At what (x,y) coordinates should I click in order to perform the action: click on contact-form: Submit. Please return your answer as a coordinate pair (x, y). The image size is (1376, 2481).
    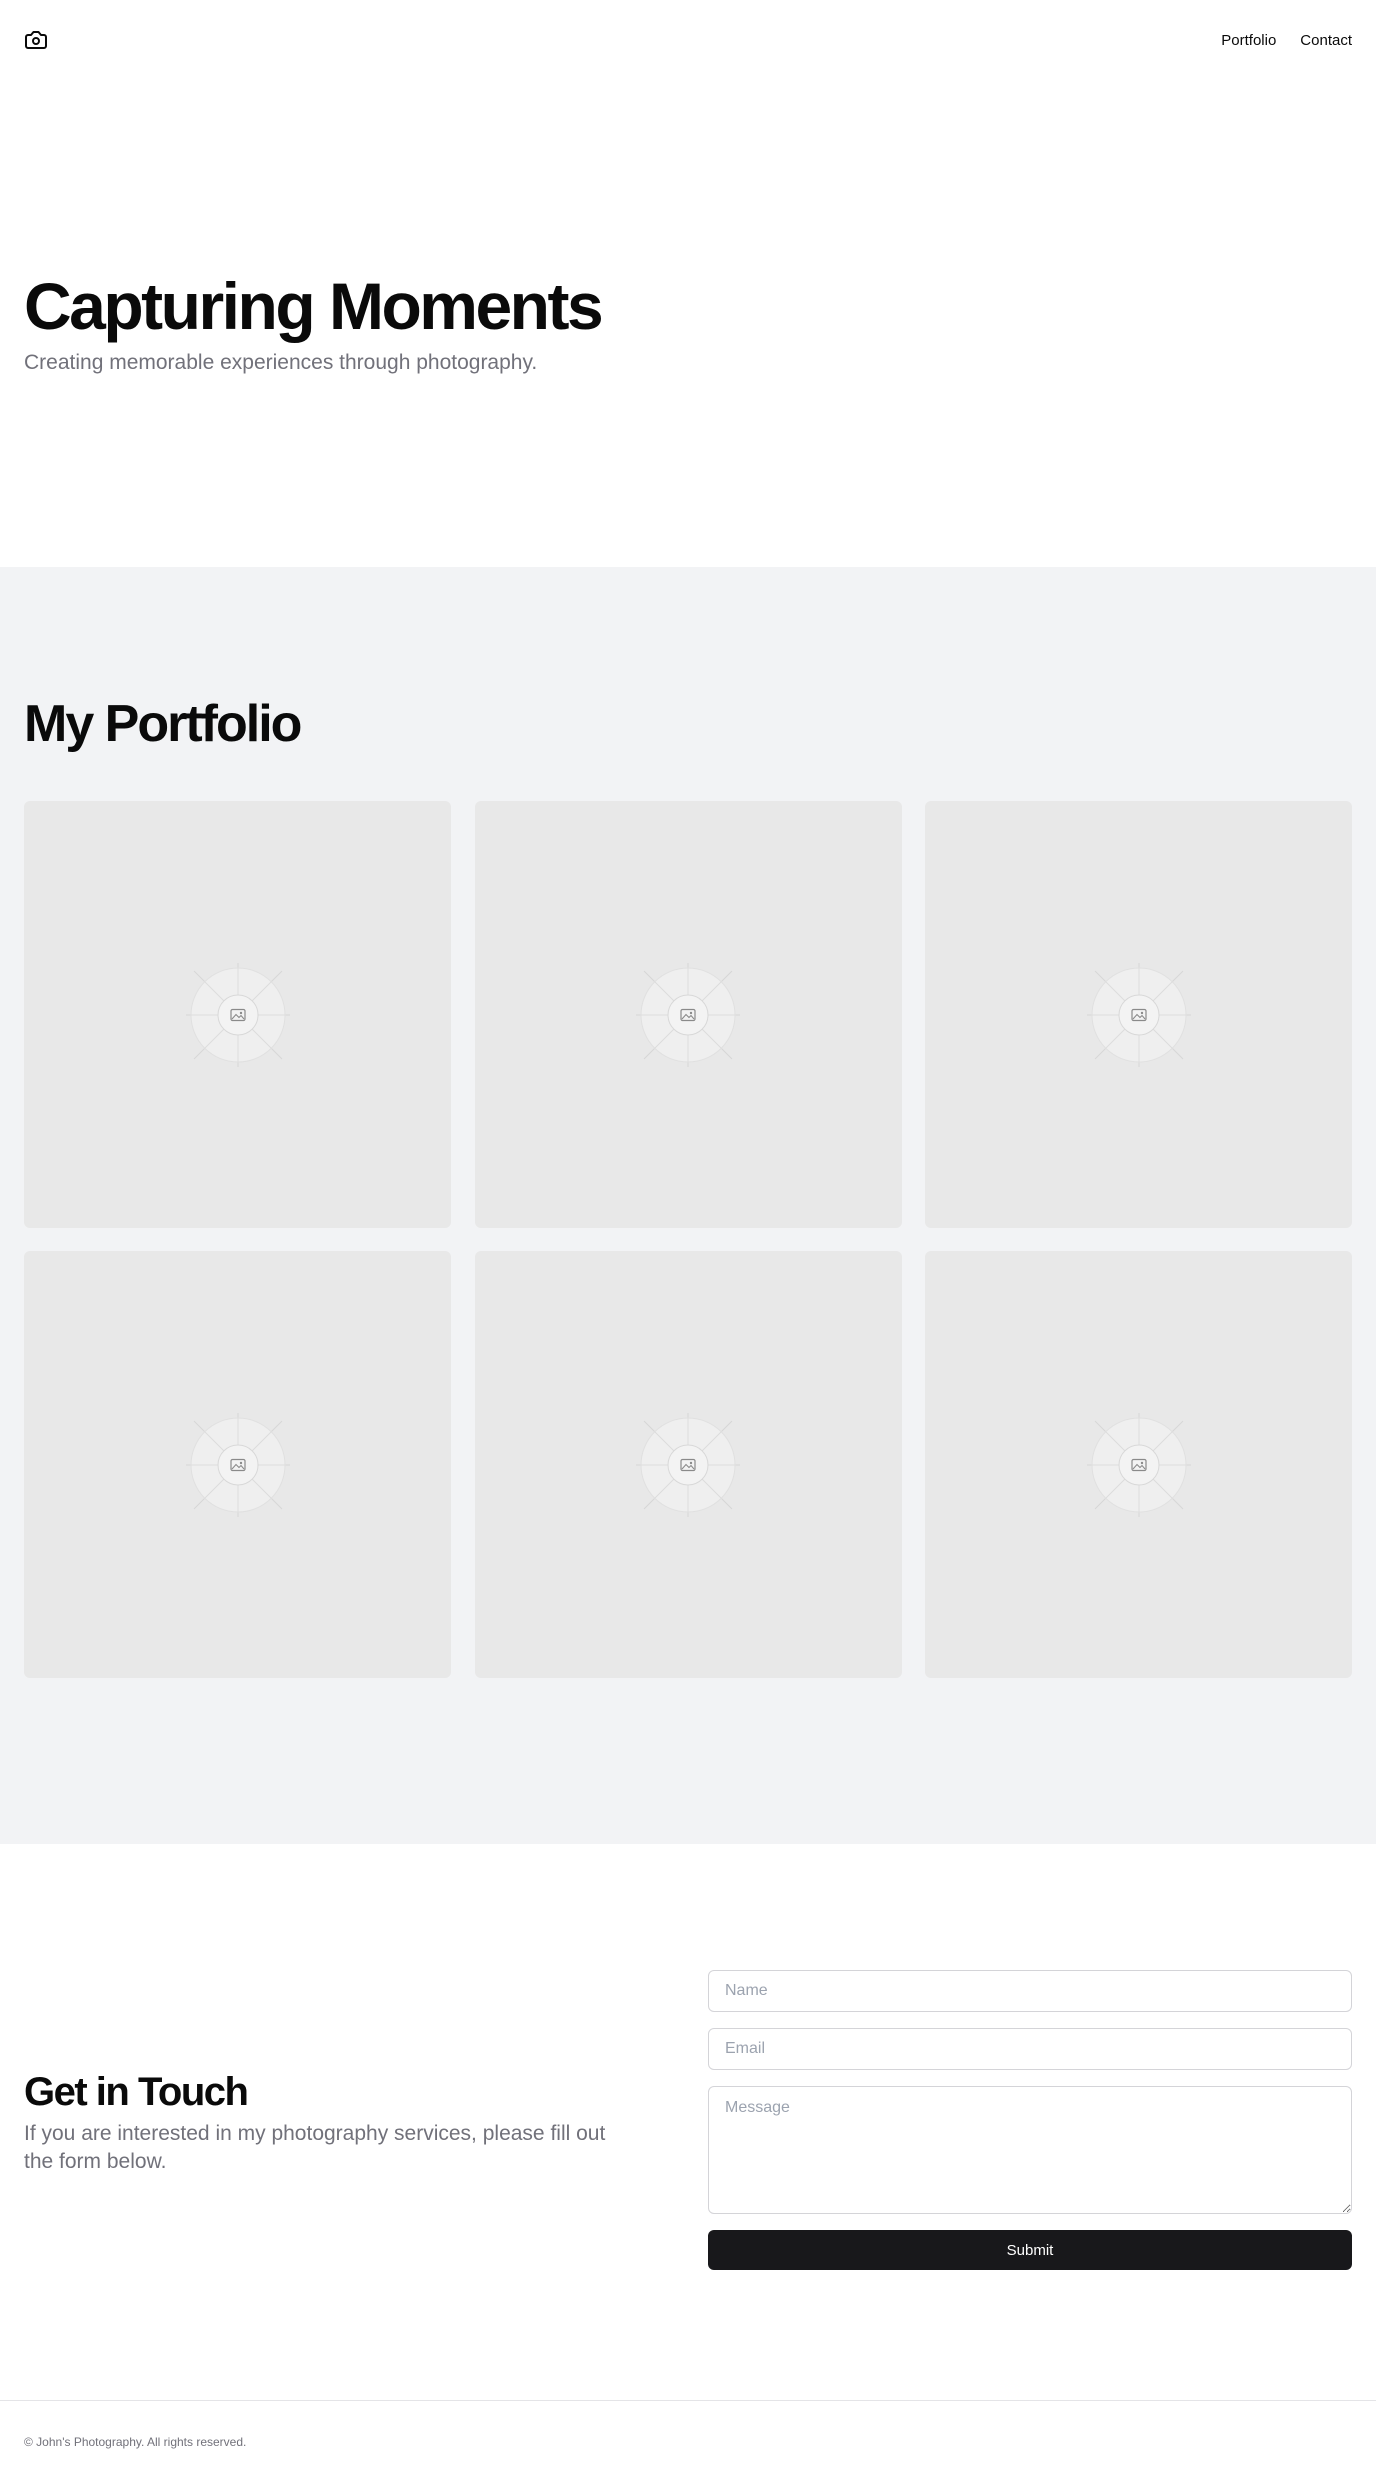
    Looking at the image, I should click on (1030, 2122).